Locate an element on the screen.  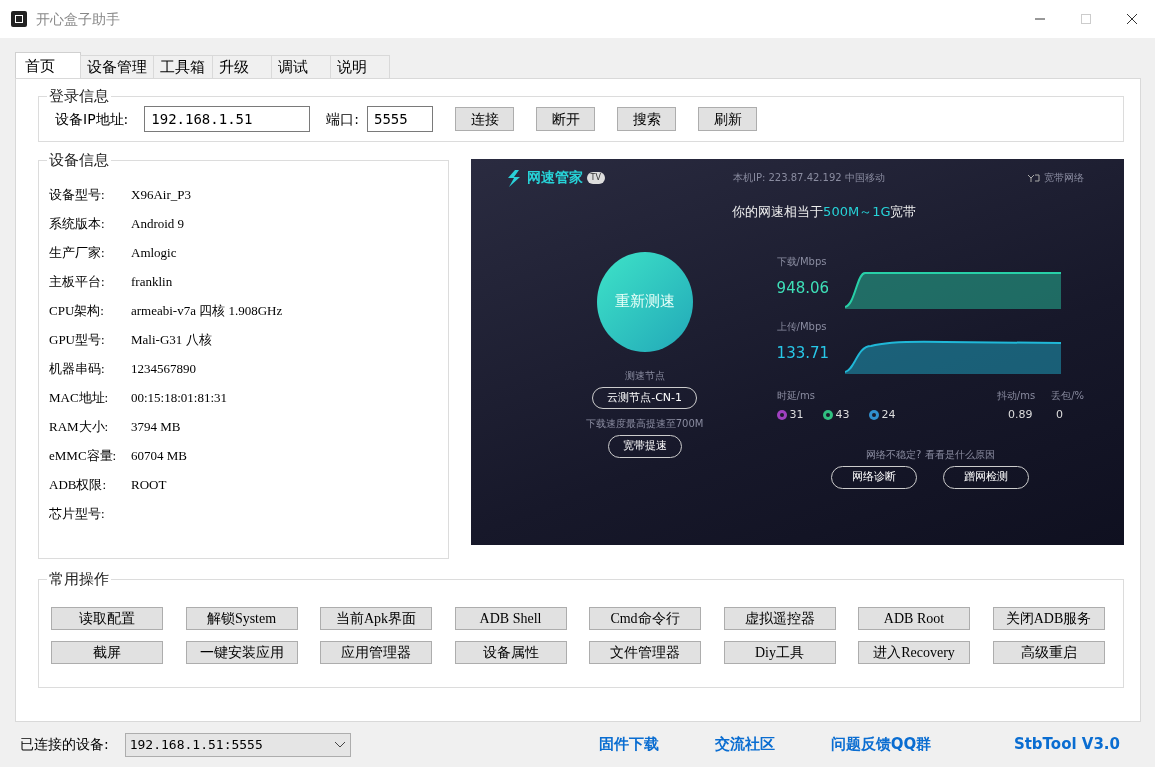
info-value: 60704 MB is located at coordinates (159, 455).